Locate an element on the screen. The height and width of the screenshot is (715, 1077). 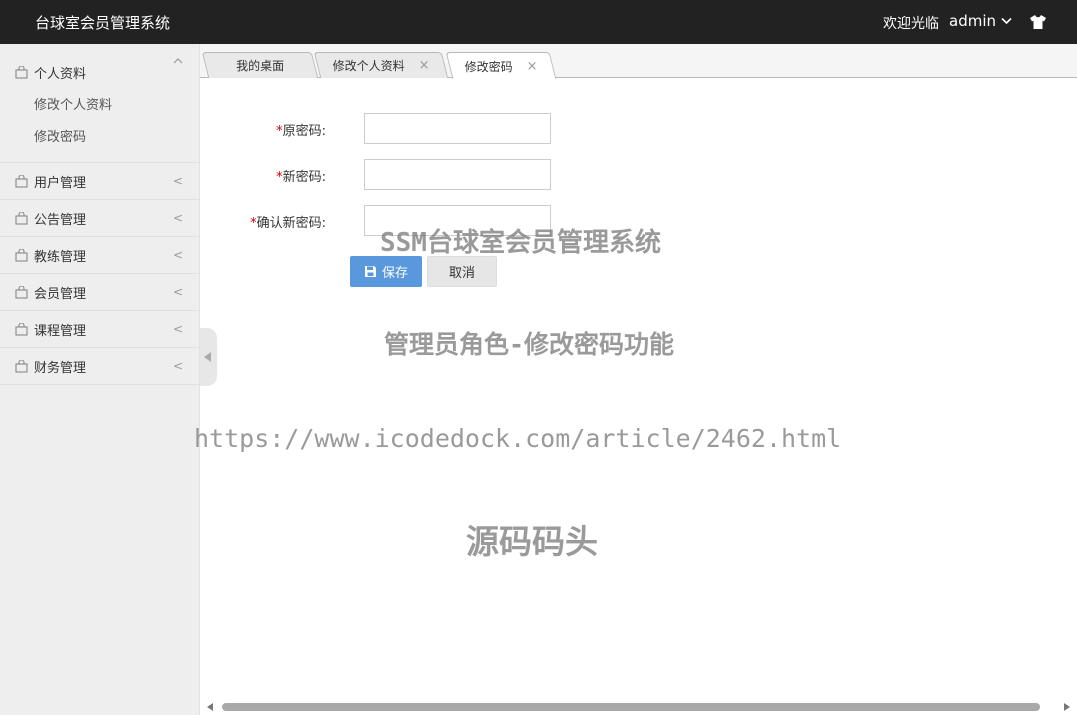
app-title: 台球室会员管理系统 is located at coordinates (103, 23).